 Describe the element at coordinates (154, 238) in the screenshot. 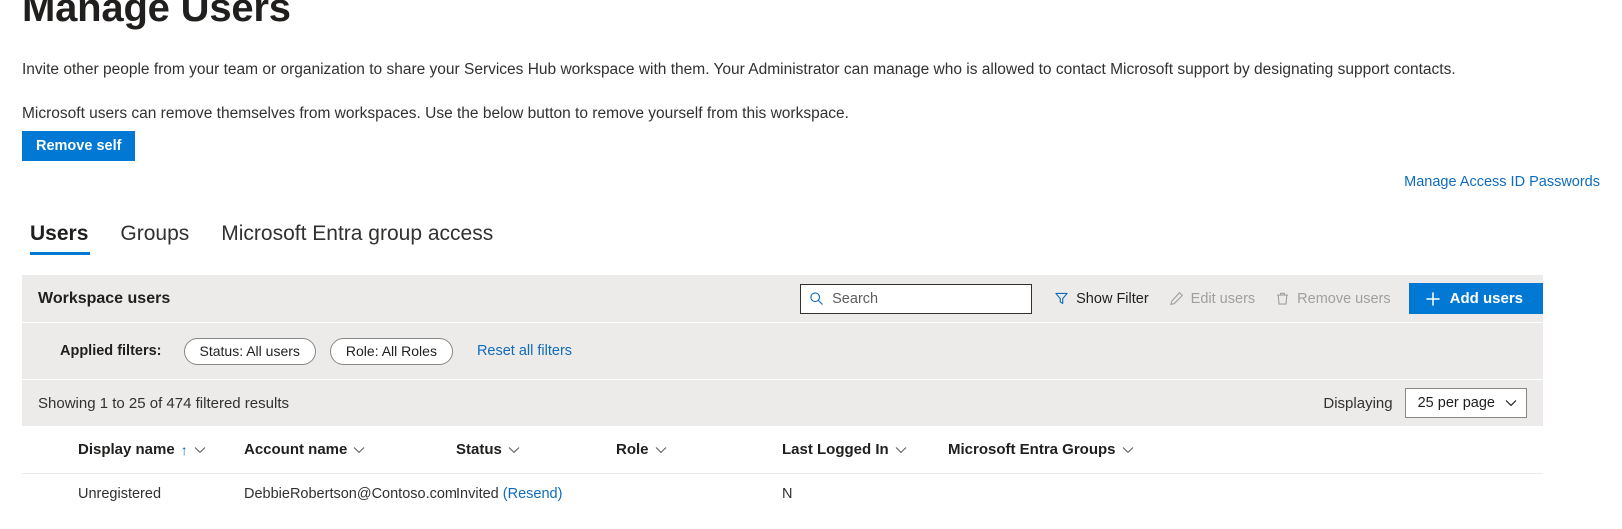

I see `tab-groups: Groups` at that location.